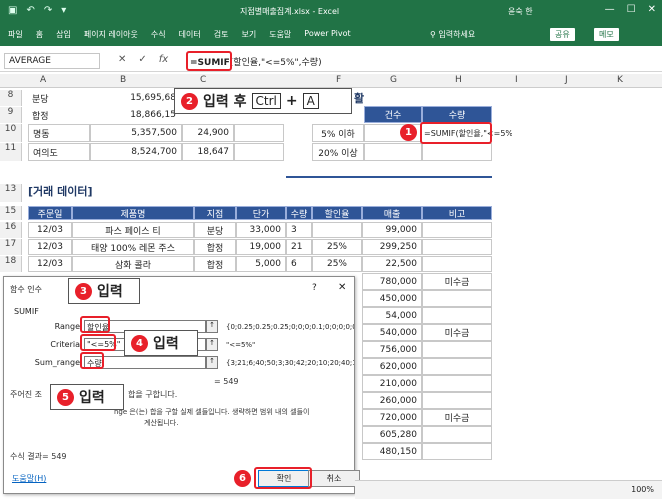  I want to click on col-header-g: G, so click(393, 80).